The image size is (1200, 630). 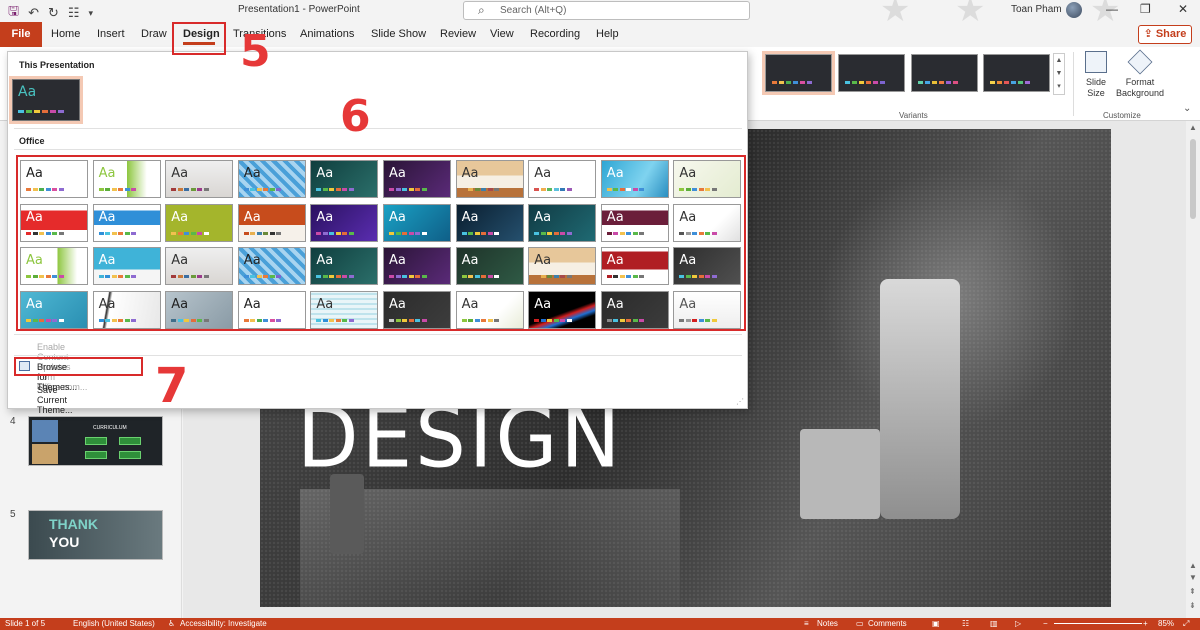 What do you see at coordinates (53, 13) in the screenshot?
I see `redo-icon: ↻` at bounding box center [53, 13].